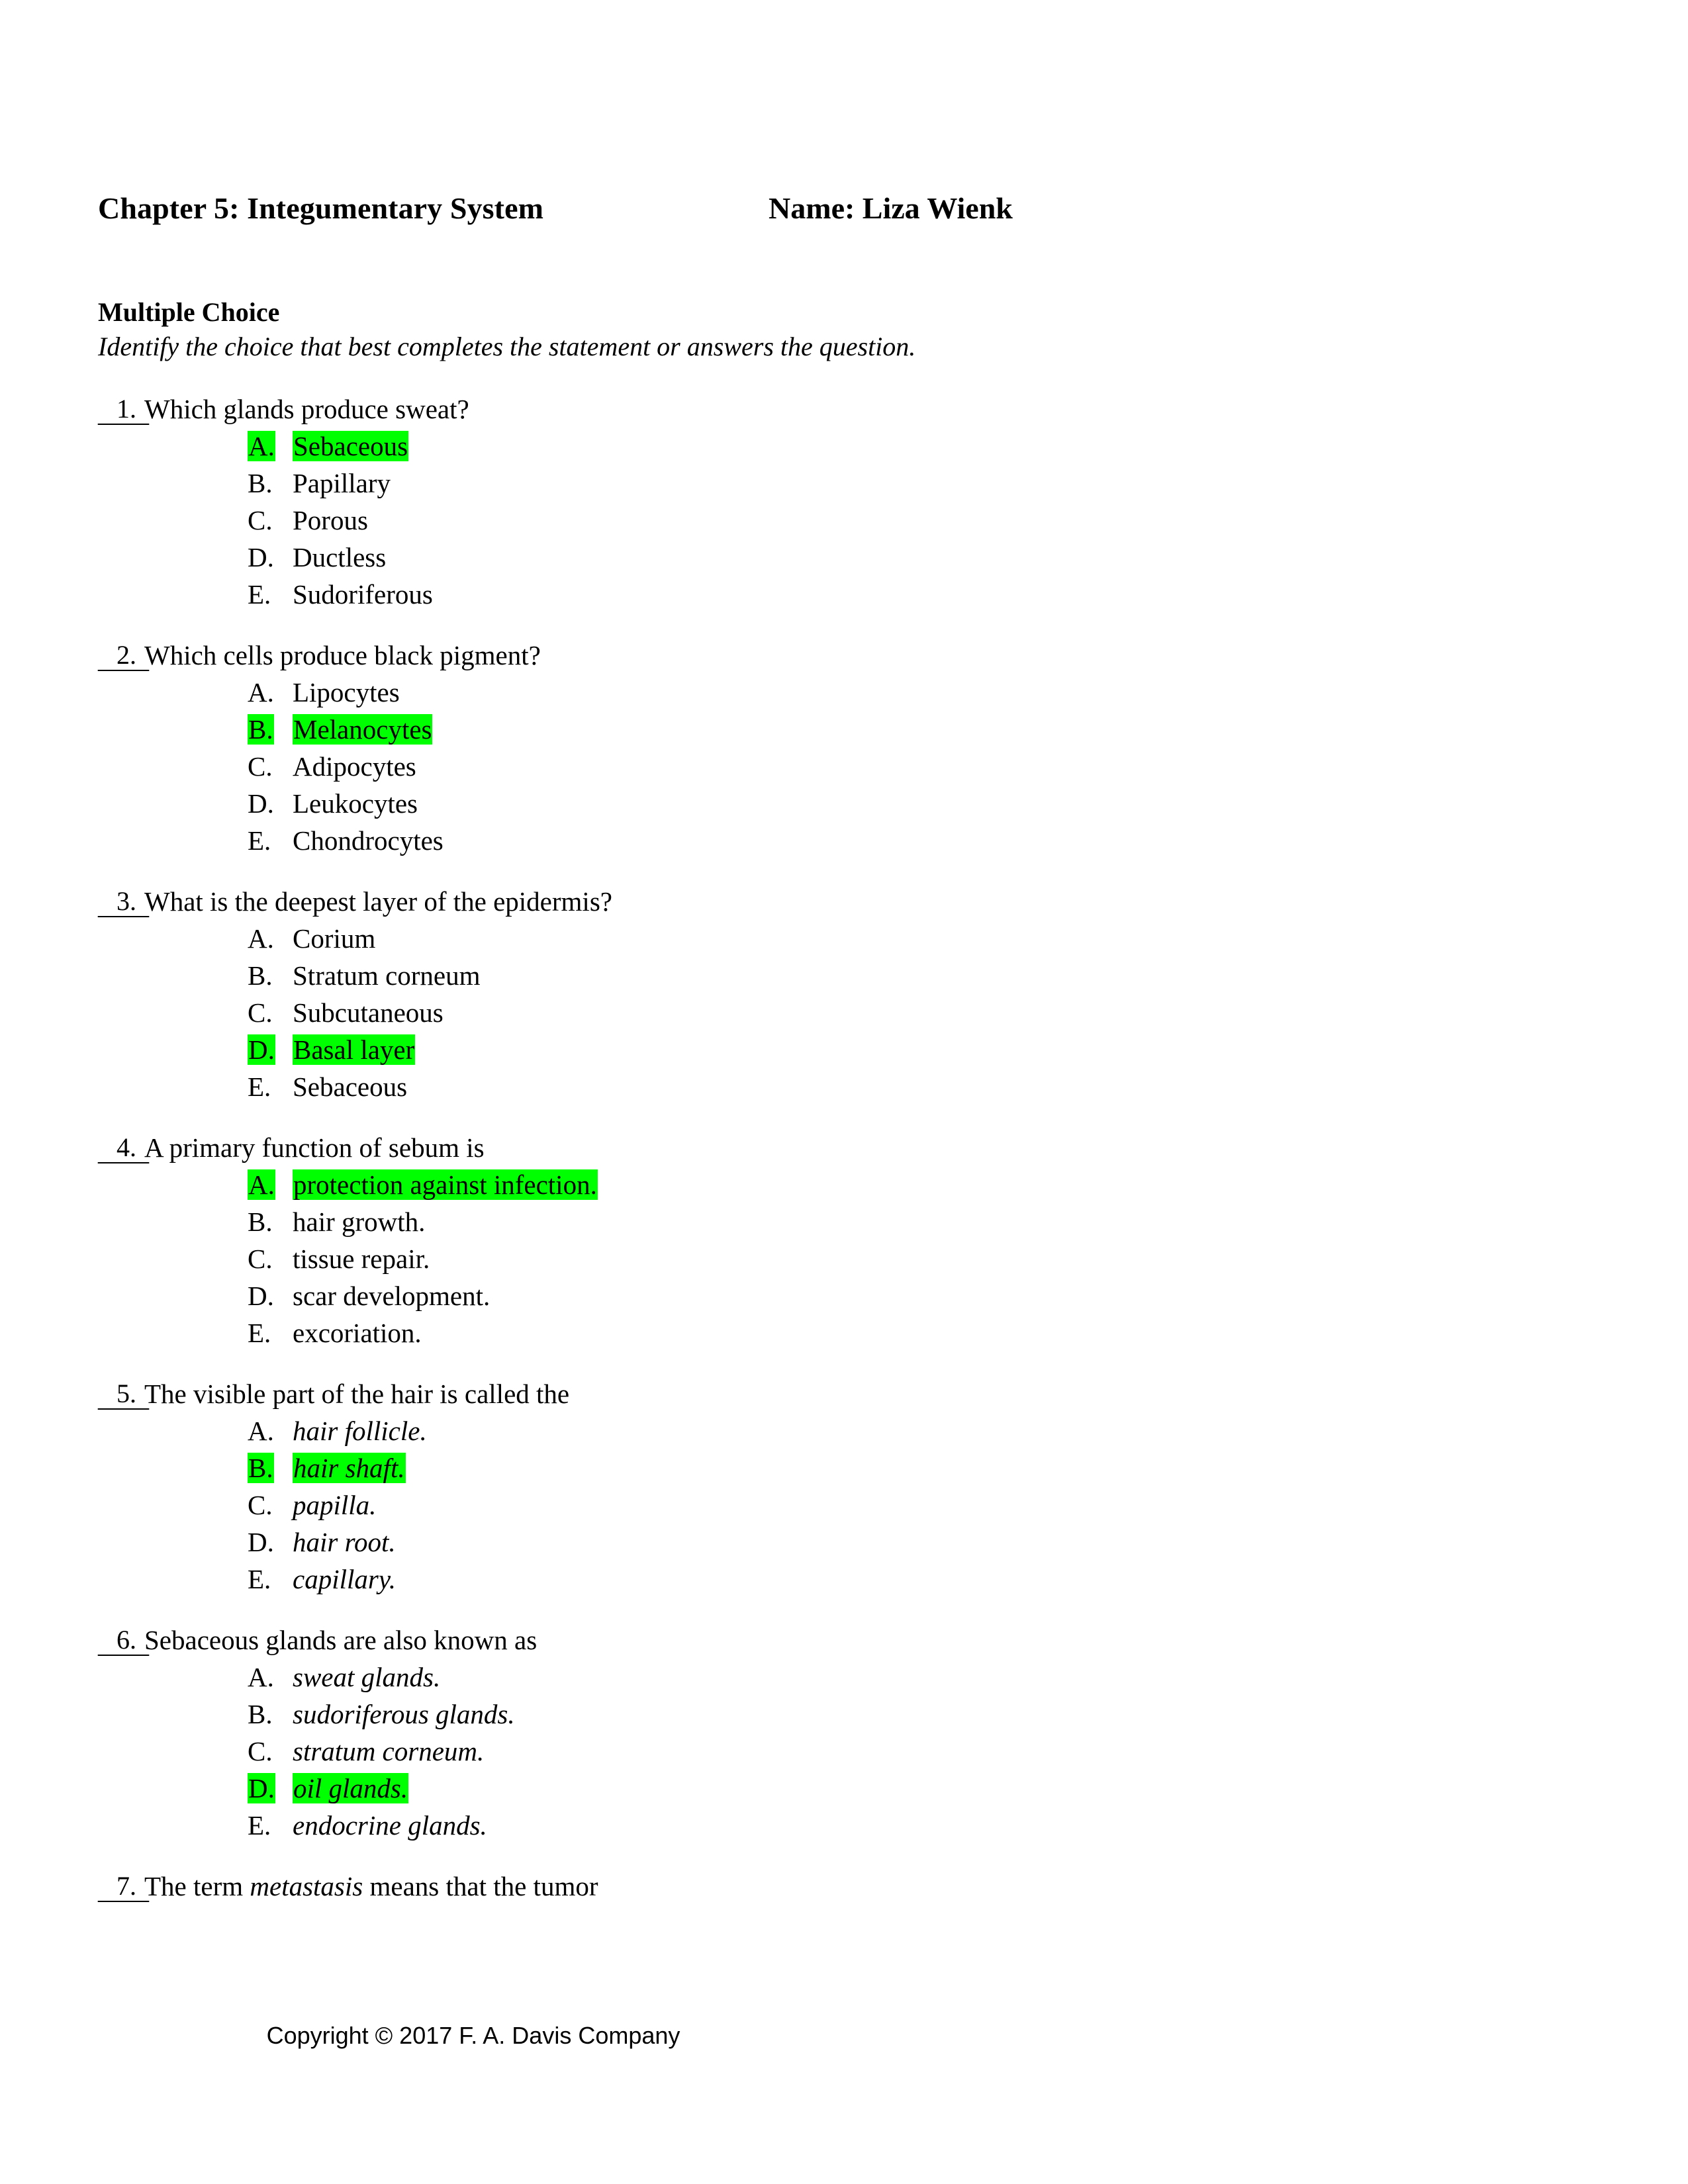  I want to click on option-row: D. Leukocytes, so click(844, 803).